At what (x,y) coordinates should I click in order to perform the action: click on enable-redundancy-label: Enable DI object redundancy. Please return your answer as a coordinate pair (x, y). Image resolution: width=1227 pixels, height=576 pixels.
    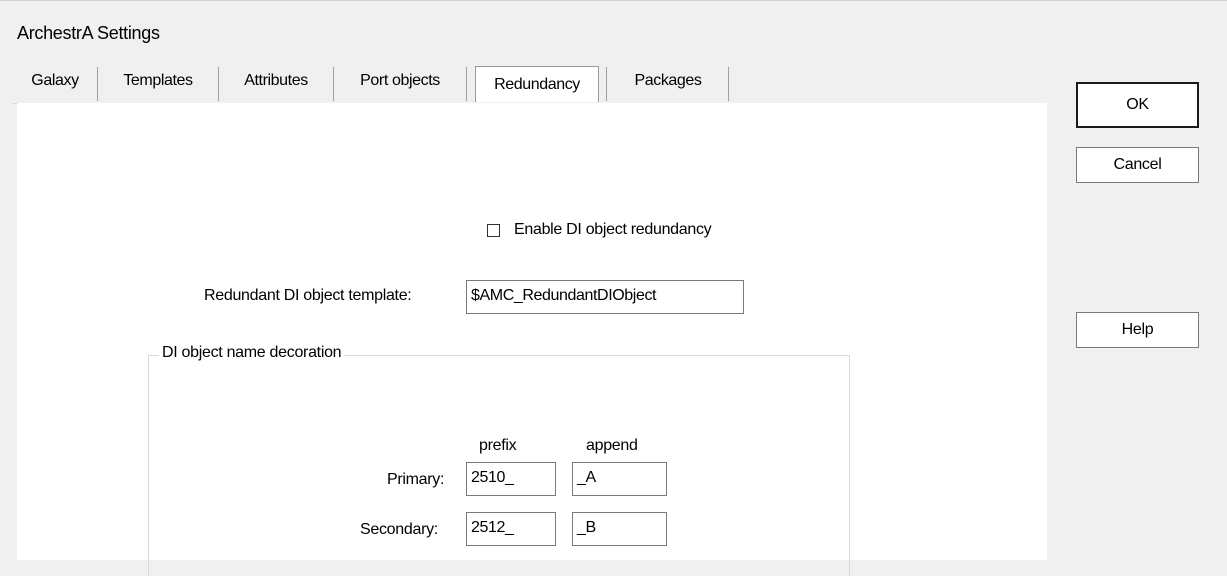
    Looking at the image, I should click on (613, 229).